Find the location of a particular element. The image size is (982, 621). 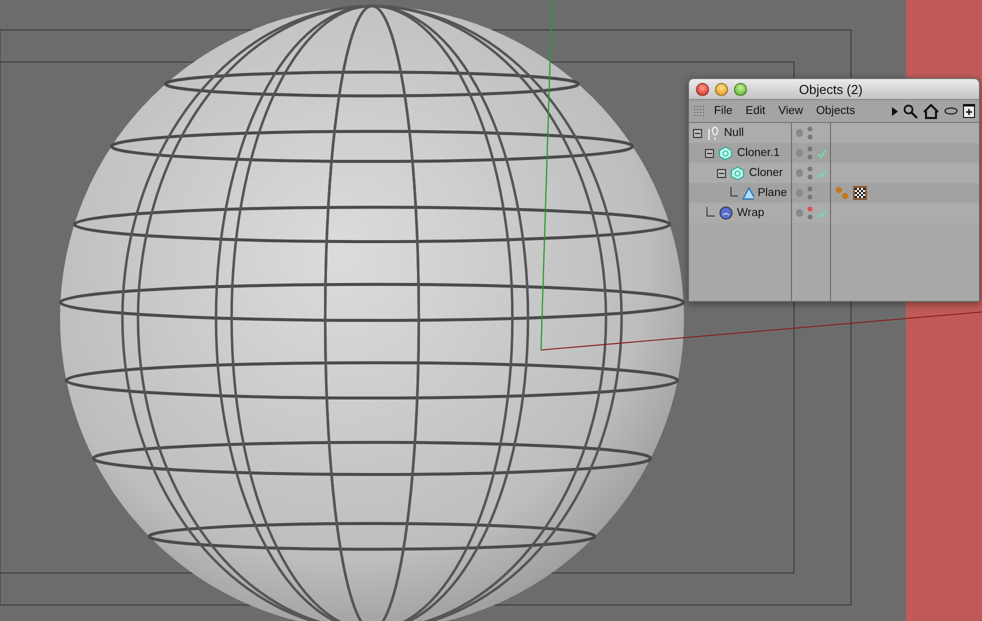

object-name: Null is located at coordinates (734, 133).